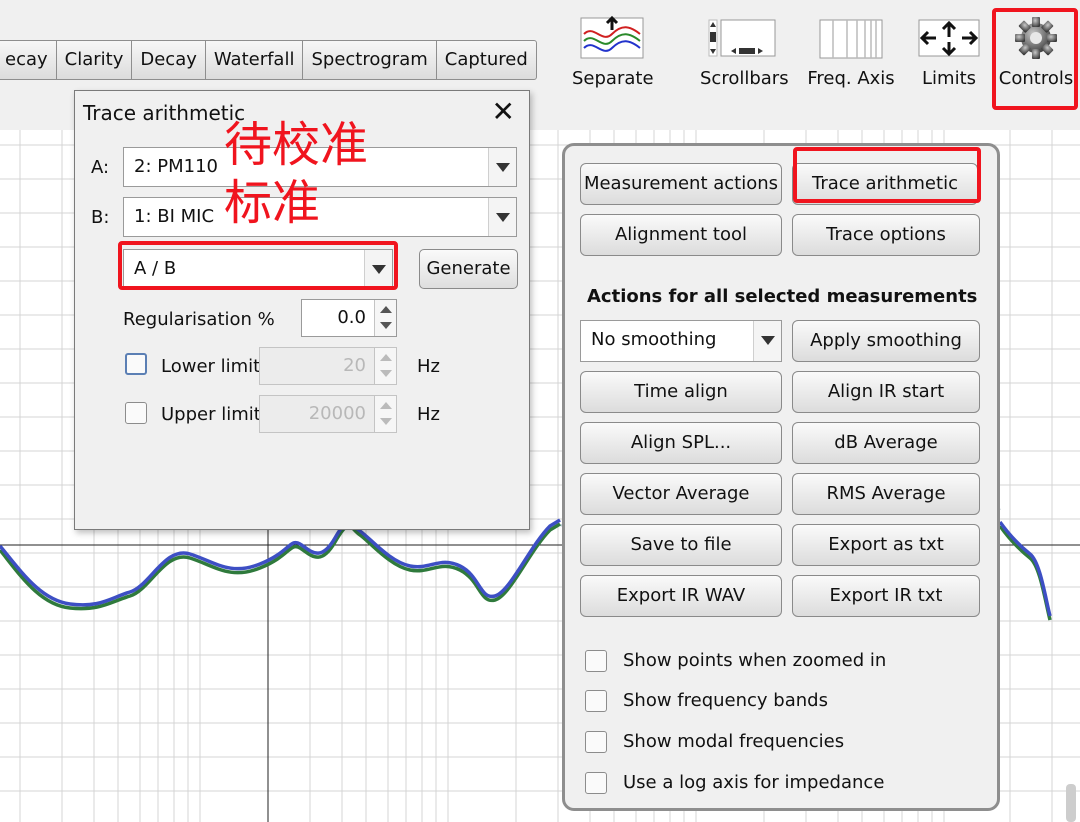 The image size is (1080, 822). I want to click on scrollbars-button: Scrollbars, so click(744, 51).